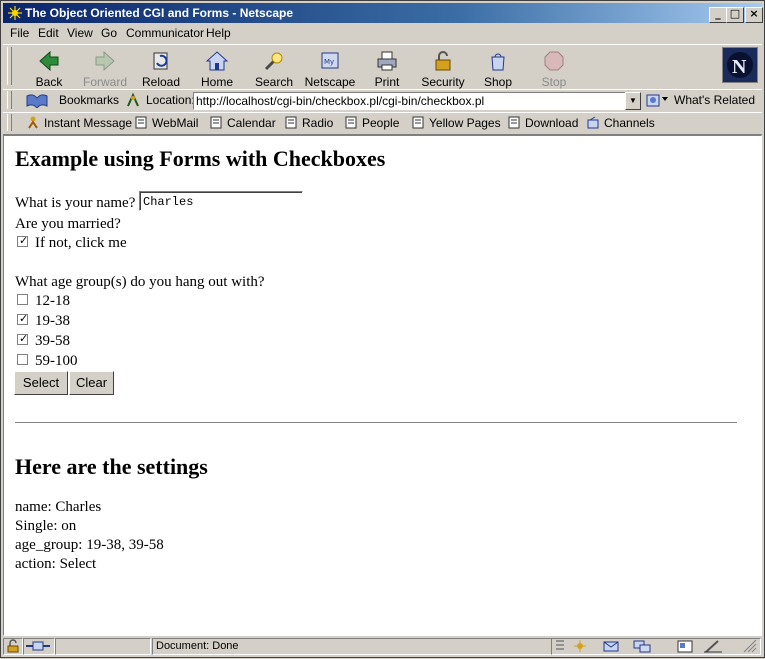 This screenshot has height=659, width=765. Describe the element at coordinates (309, 123) in the screenshot. I see `radio-link: Radio` at that location.